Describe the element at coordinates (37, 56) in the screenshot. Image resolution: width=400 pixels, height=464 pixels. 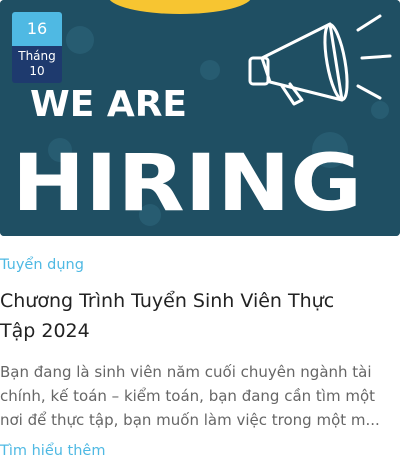
I see `date-month-label: Tháng` at that location.